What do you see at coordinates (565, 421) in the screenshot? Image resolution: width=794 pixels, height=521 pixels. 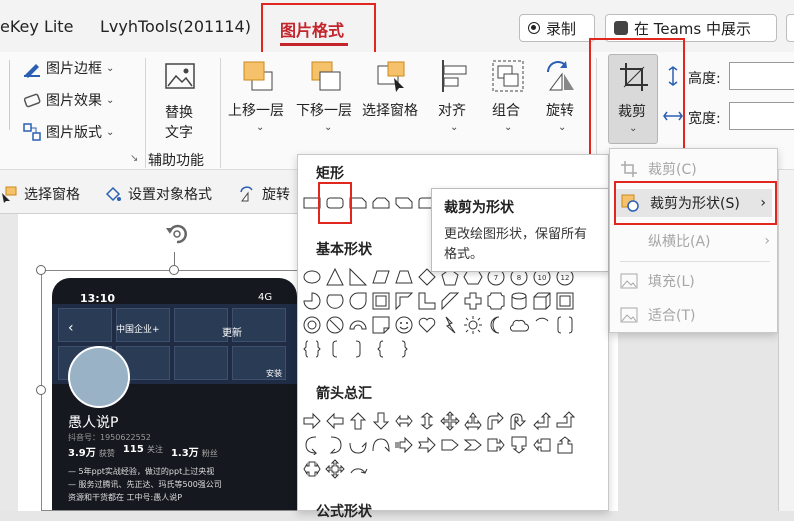 I see `bent-up-arrow-shape-icon` at bounding box center [565, 421].